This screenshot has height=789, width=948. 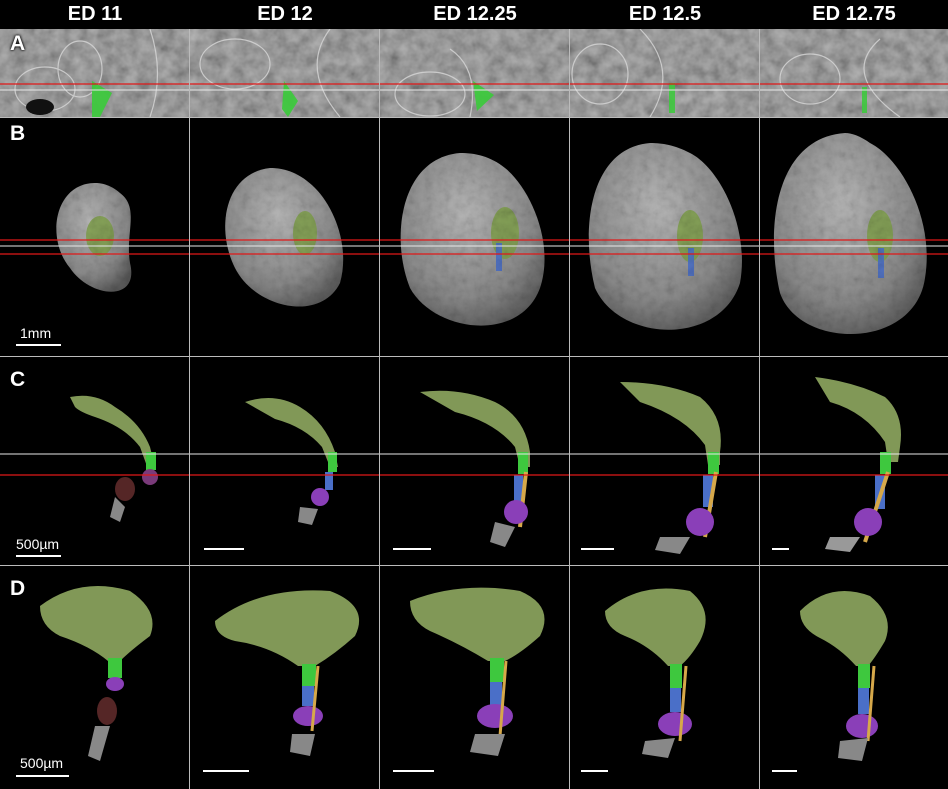 I want to click on row-a-panels, so click(x=474, y=73).